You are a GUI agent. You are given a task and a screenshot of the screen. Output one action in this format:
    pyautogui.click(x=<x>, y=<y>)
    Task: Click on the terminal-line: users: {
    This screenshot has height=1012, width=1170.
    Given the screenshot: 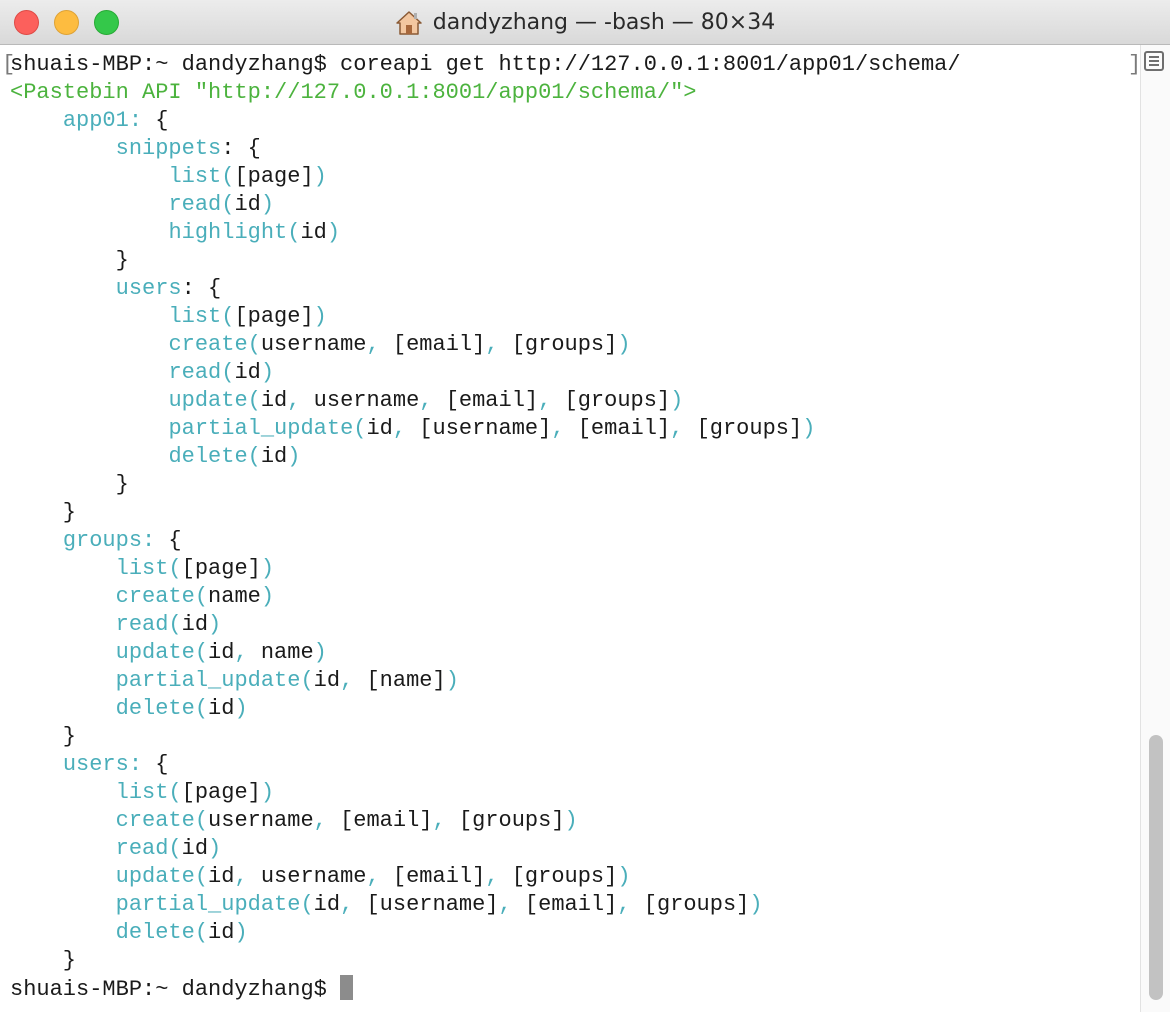 What is the action you would take?
    pyautogui.click(x=570, y=765)
    